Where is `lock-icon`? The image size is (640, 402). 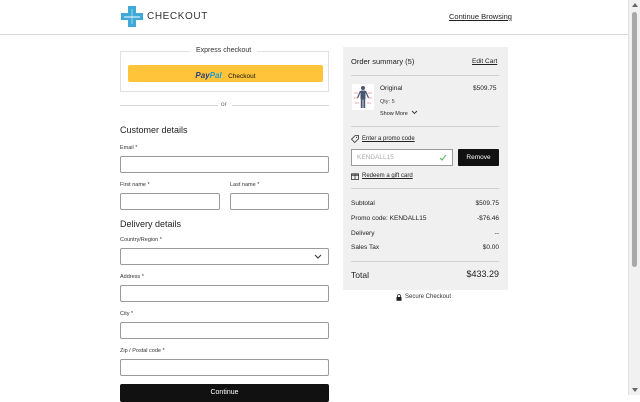 lock-icon is located at coordinates (399, 297).